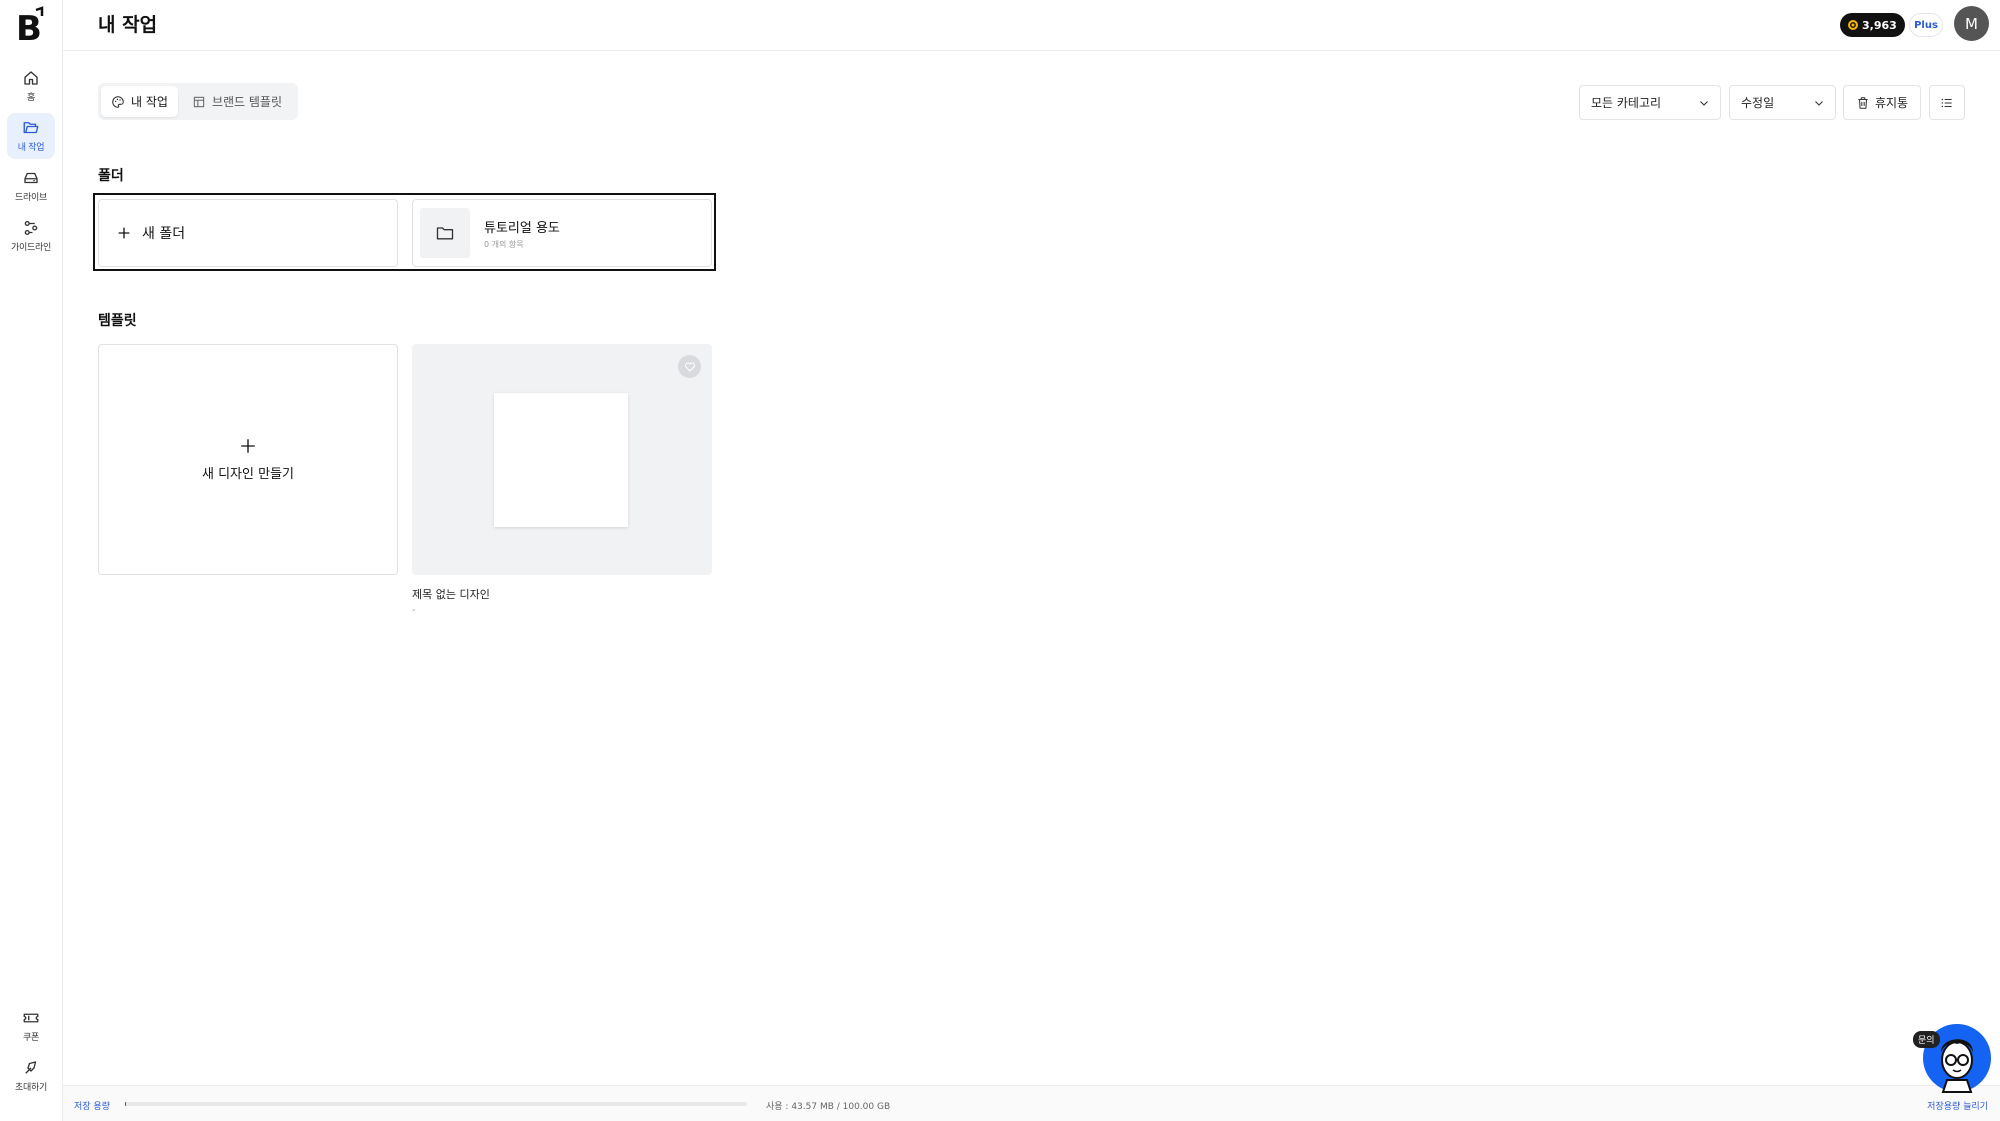  Describe the element at coordinates (1853, 25) in the screenshot. I see `coin-icon` at that location.